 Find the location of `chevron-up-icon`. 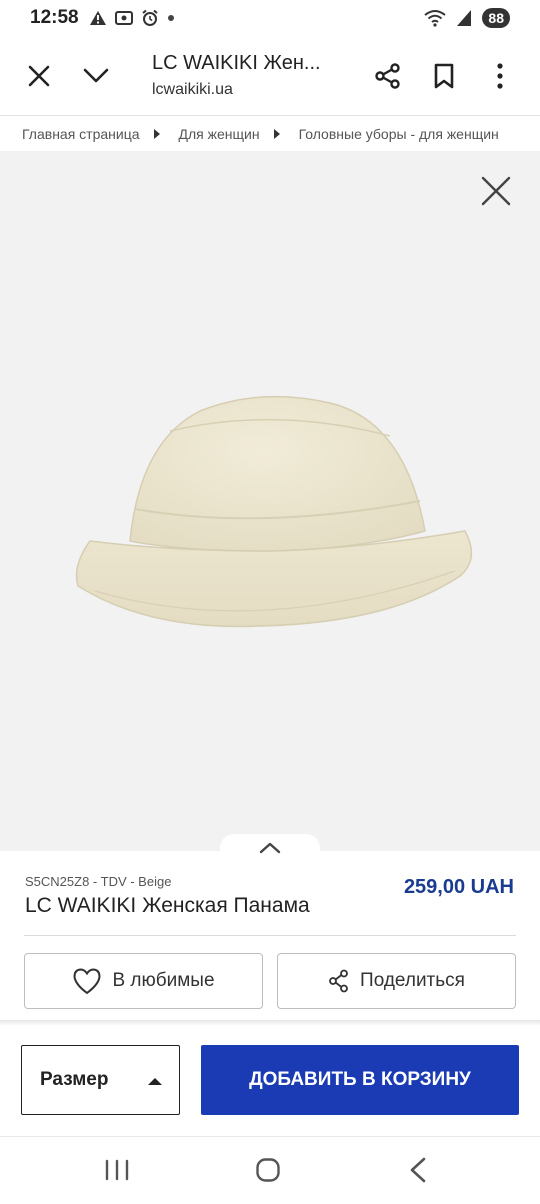

chevron-up-icon is located at coordinates (270, 848).